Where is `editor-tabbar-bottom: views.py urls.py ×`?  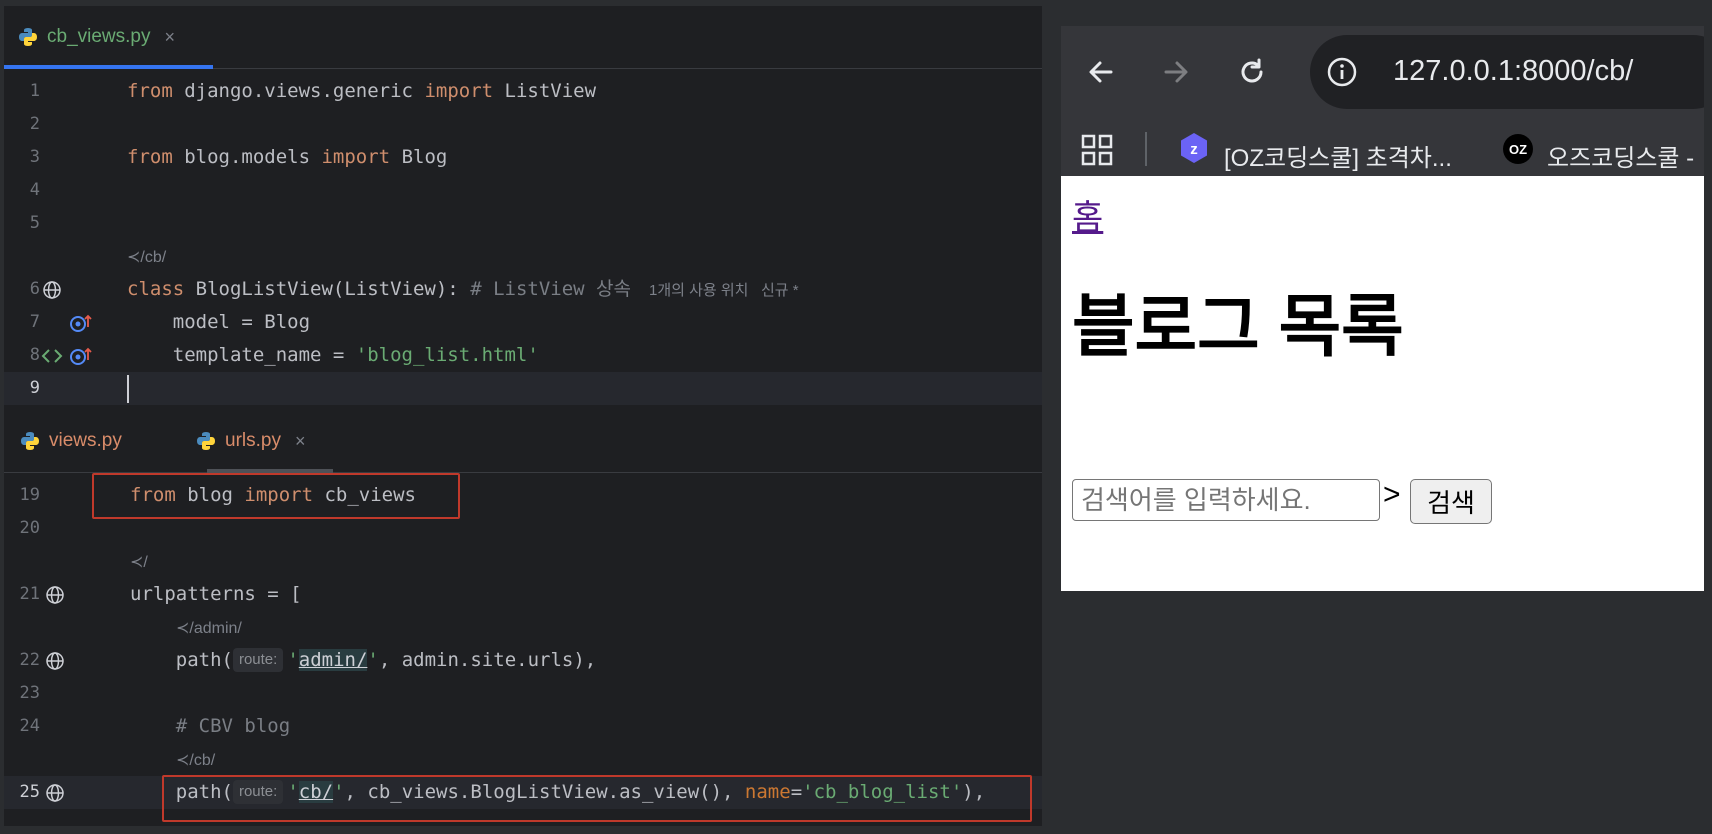
editor-tabbar-bottom: views.py urls.py × is located at coordinates (523, 441).